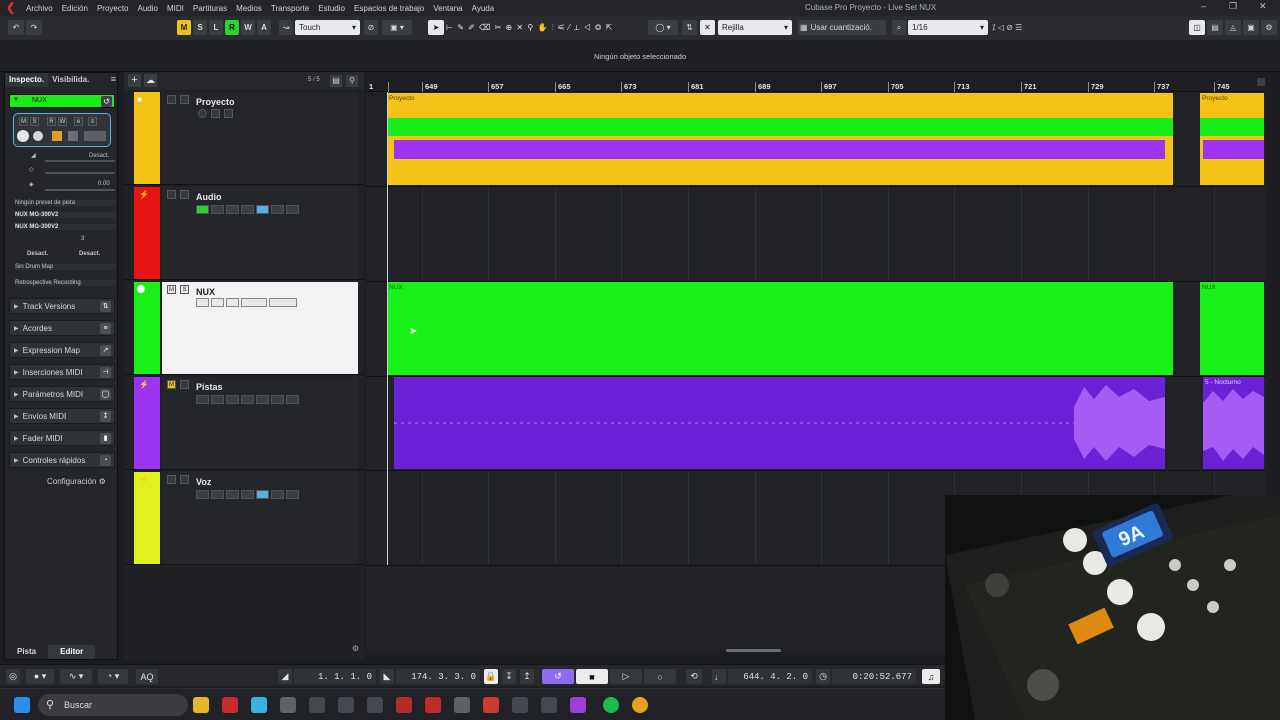 The image size is (1280, 720). What do you see at coordinates (62, 394) in the screenshot?
I see `section-midi-params: ▶ Parámetros MIDI ◯` at bounding box center [62, 394].